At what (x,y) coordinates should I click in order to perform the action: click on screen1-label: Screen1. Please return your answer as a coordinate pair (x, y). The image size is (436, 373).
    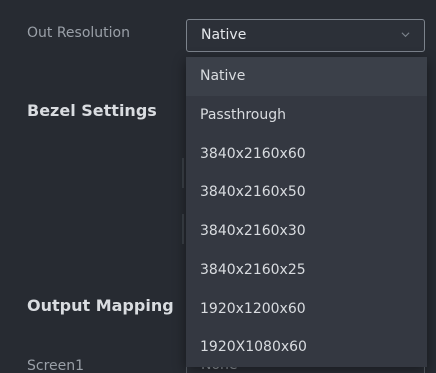
    Looking at the image, I should click on (56, 365).